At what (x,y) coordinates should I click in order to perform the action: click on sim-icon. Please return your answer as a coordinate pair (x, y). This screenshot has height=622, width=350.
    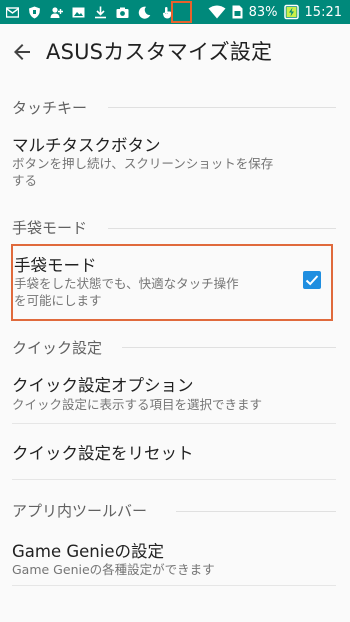
    Looking at the image, I should click on (237, 12).